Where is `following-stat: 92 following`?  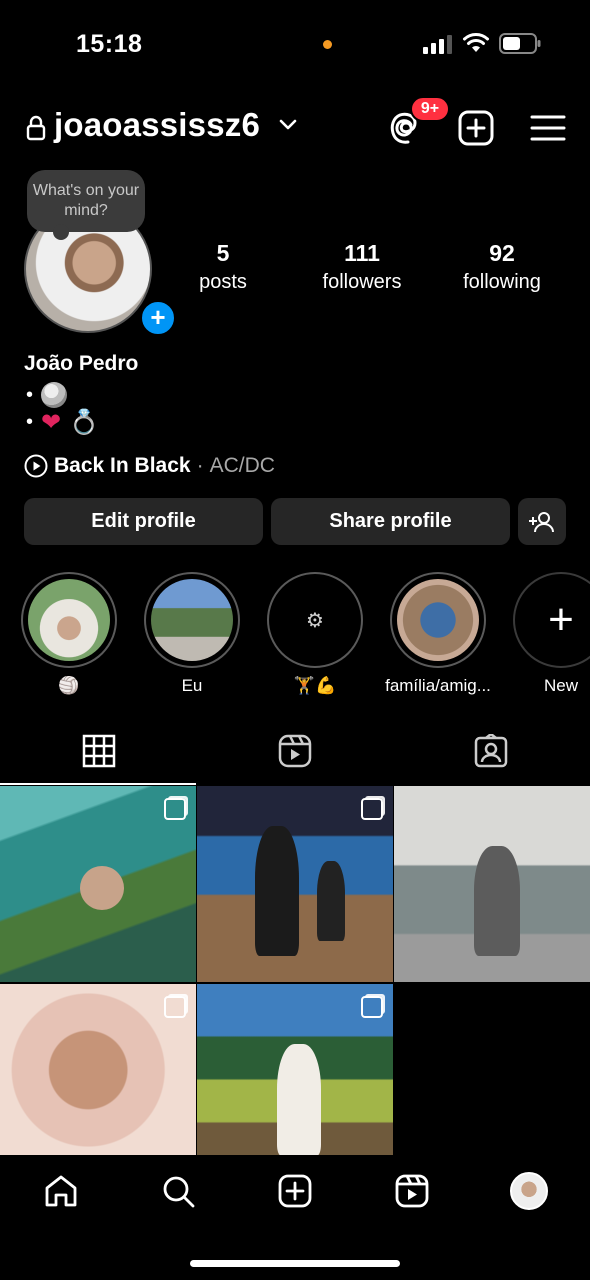 following-stat: 92 following is located at coordinates (502, 267).